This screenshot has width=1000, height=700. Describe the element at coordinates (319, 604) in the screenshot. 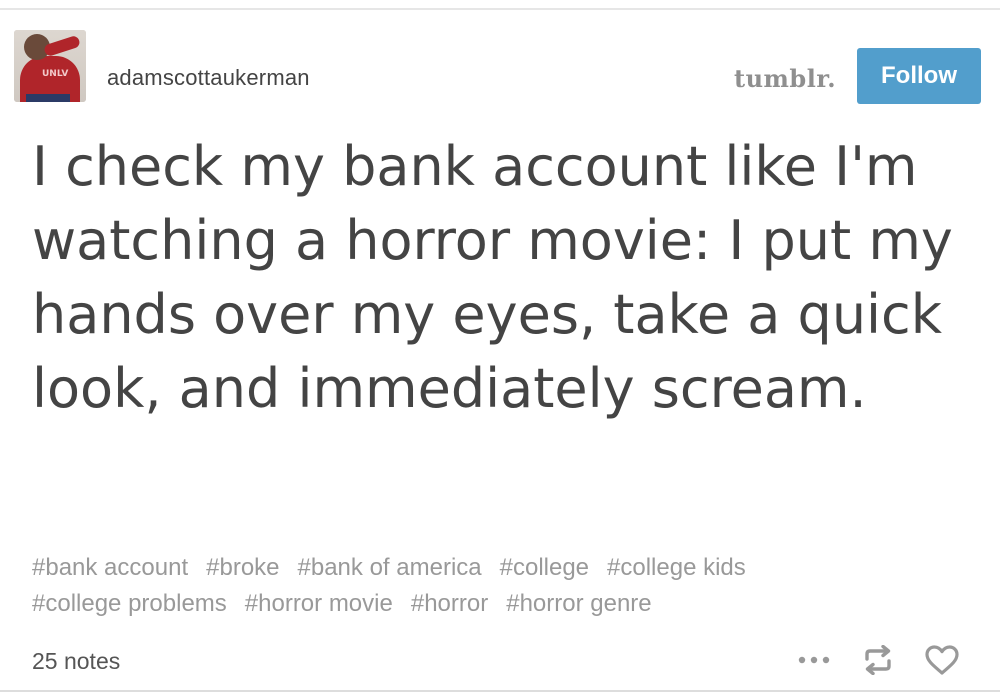

I see `tag-horror-movie: #horror movie` at that location.